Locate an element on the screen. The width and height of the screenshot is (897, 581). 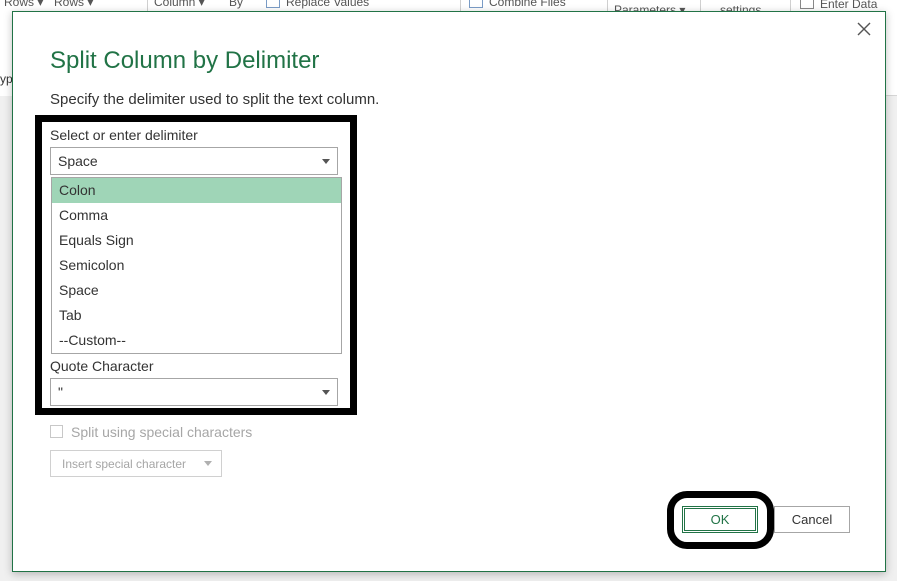
chevron-down-icon is located at coordinates (208, 463).